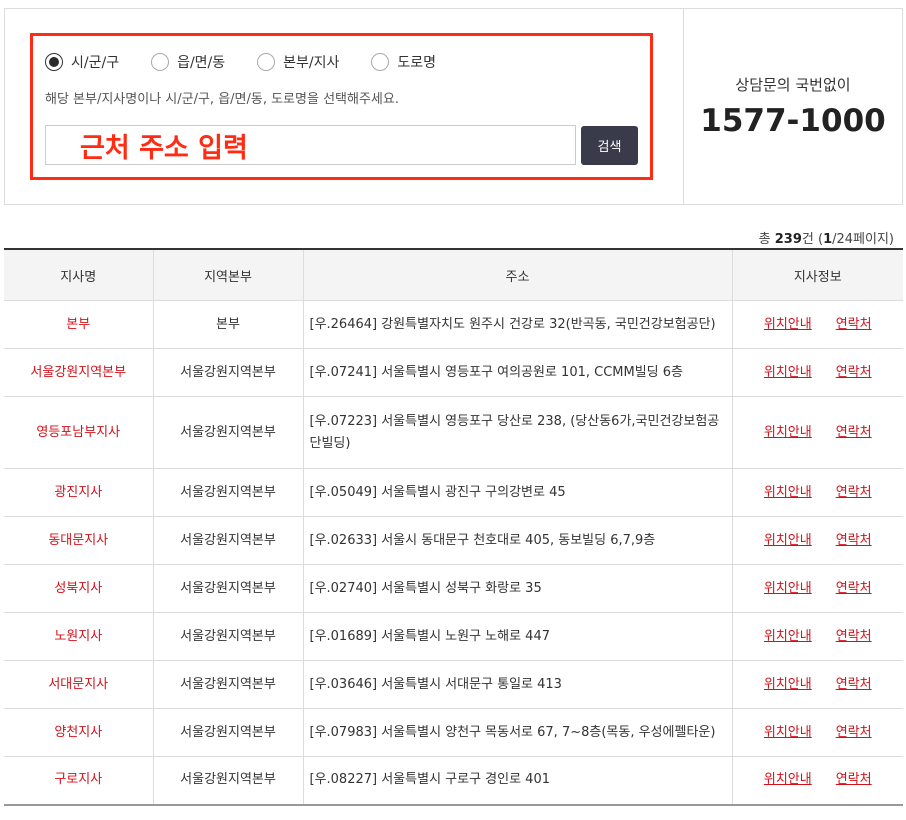  I want to click on table-header-row: 지사명 지역본부 주소 지사정보, so click(453, 275).